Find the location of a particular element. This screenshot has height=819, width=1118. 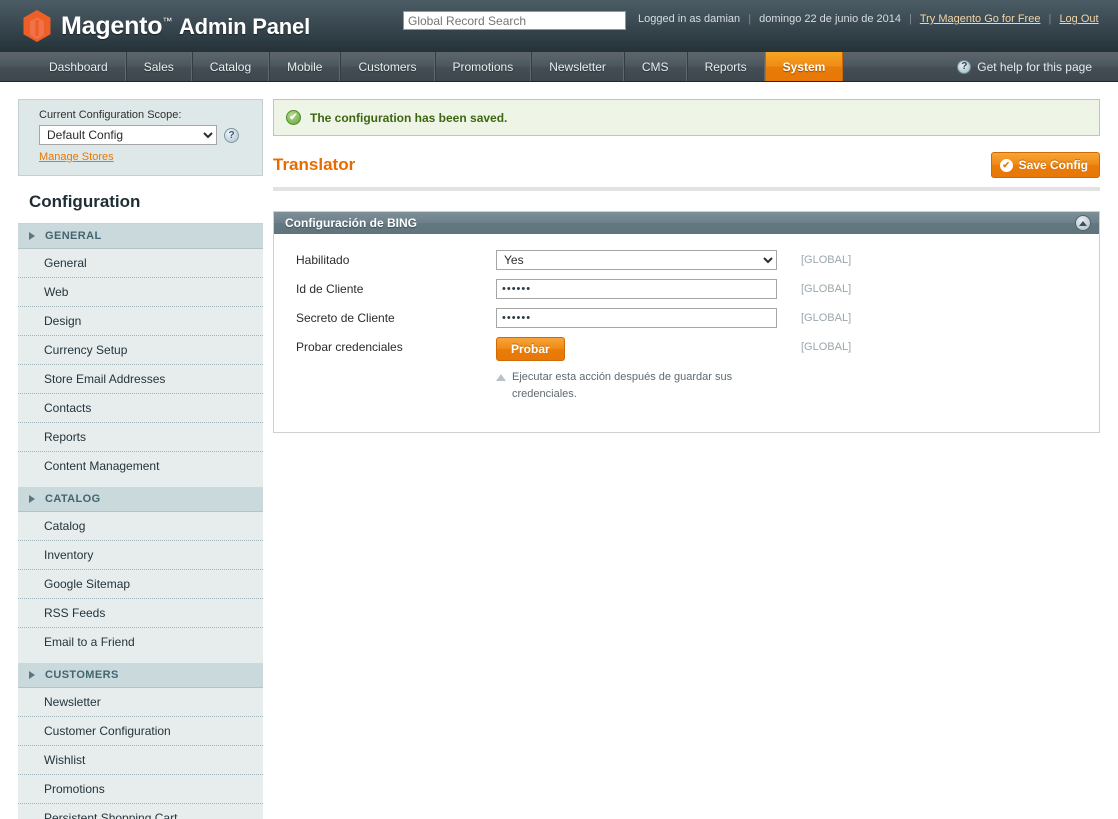

brand-suffix: Admin Panel is located at coordinates (244, 26).